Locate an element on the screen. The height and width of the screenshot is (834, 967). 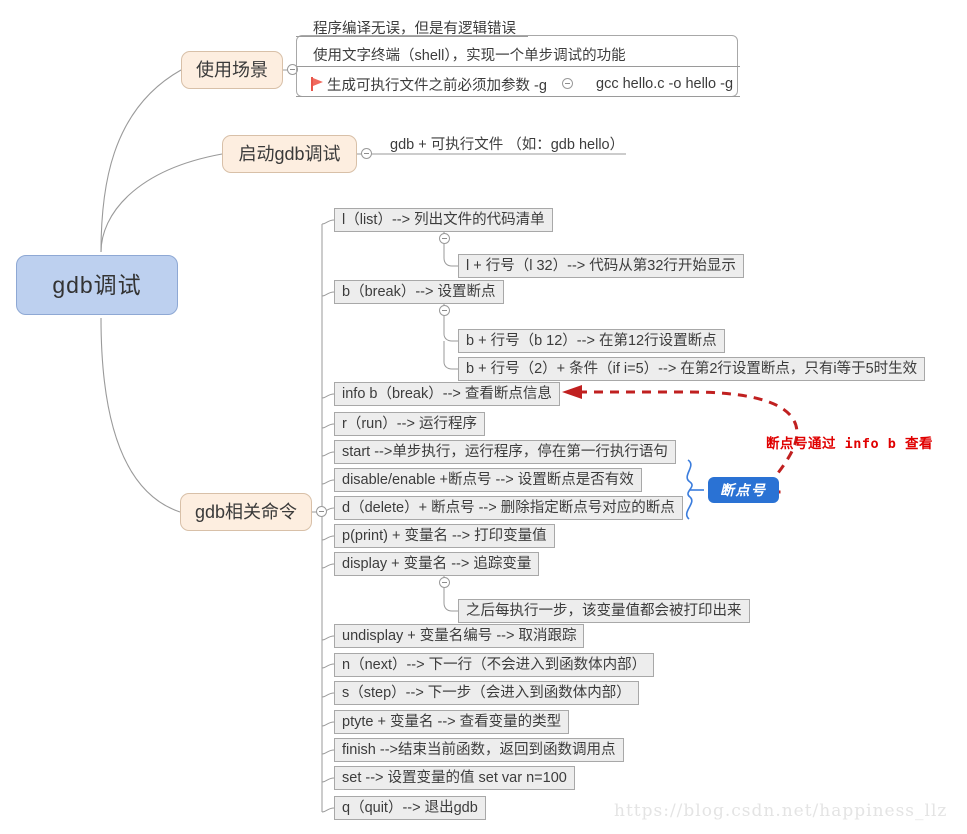
command-label: info b（break）--> 查看断点信息 is located at coordinates (447, 393).